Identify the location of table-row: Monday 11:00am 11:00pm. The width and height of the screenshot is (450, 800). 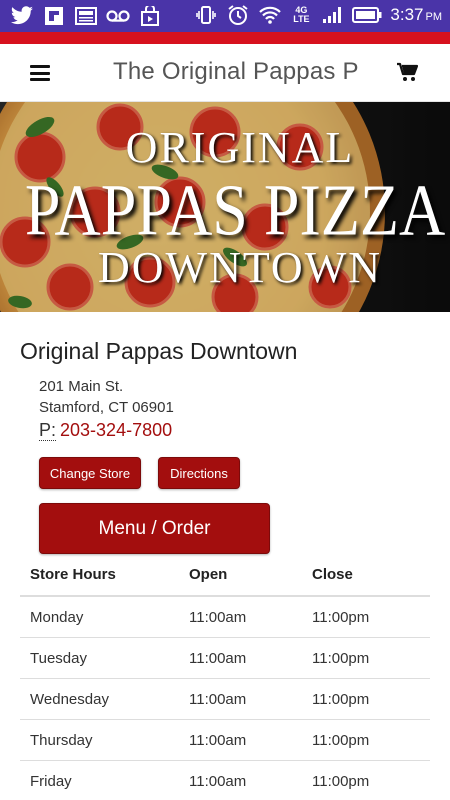
(225, 617).